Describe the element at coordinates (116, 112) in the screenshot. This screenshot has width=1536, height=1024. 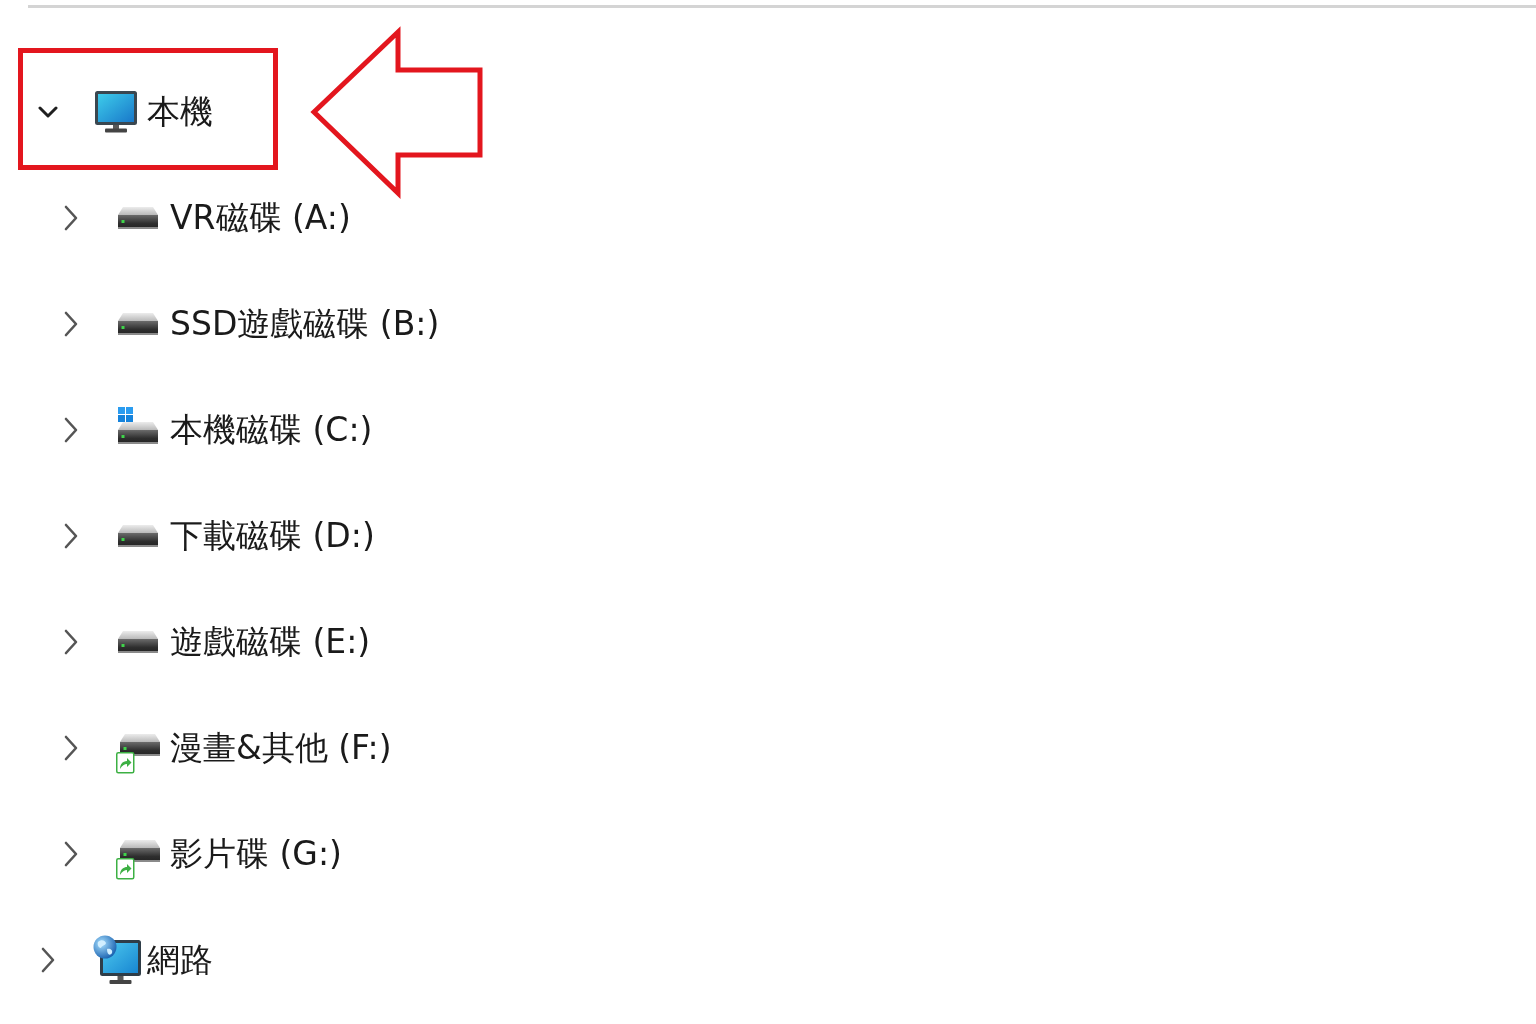
I see `monitor-icon` at that location.